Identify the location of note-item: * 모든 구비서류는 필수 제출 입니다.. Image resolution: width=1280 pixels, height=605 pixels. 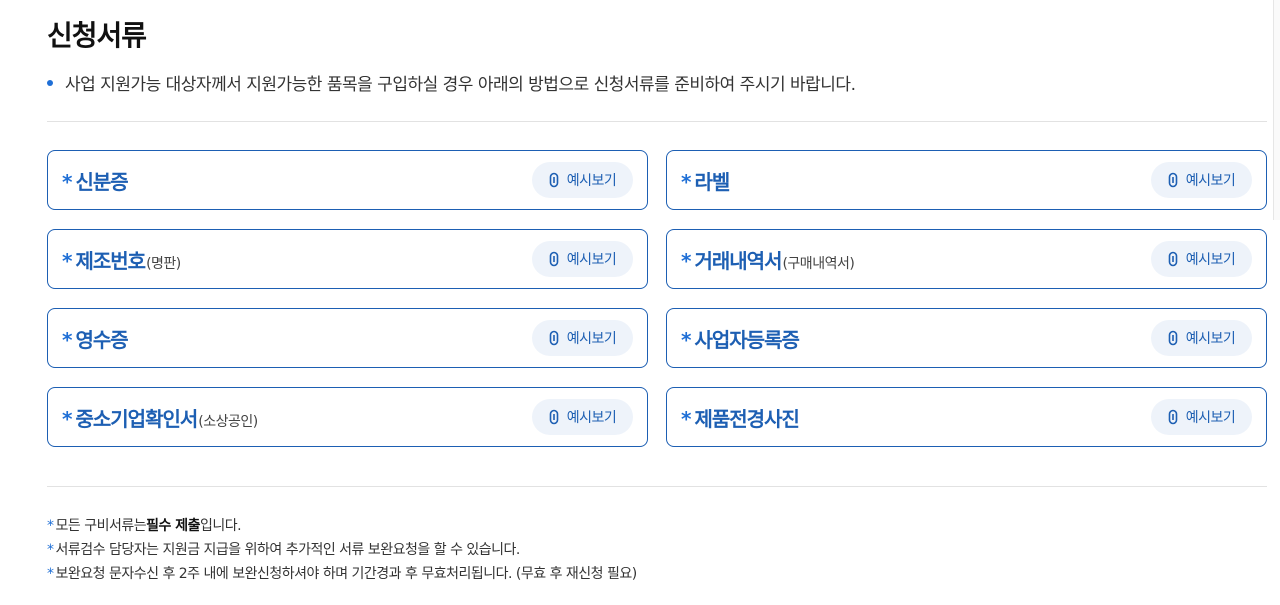
(342, 526).